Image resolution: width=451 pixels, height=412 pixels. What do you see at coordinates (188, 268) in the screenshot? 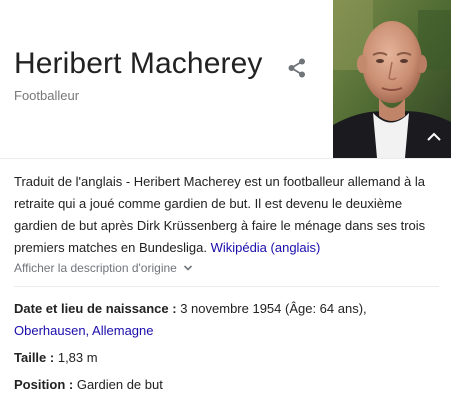
I see `chevron-down-icon` at bounding box center [188, 268].